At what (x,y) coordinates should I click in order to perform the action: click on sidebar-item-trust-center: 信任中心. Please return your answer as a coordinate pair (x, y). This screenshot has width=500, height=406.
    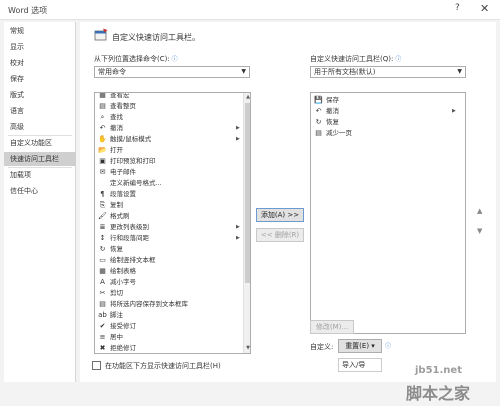
    Looking at the image, I should click on (40, 191).